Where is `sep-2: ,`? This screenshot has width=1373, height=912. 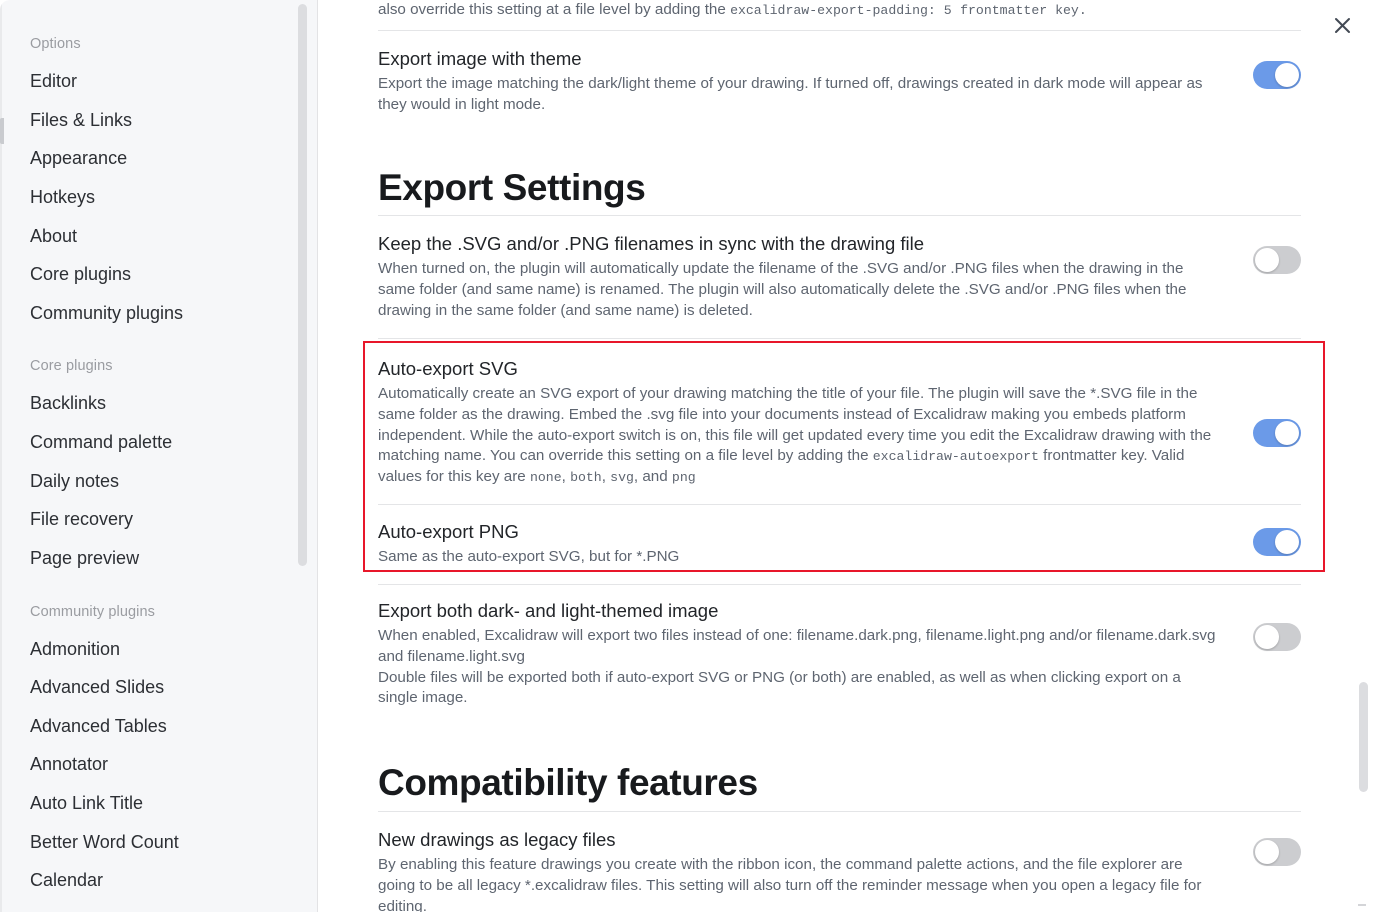 sep-2: , is located at coordinates (606, 477).